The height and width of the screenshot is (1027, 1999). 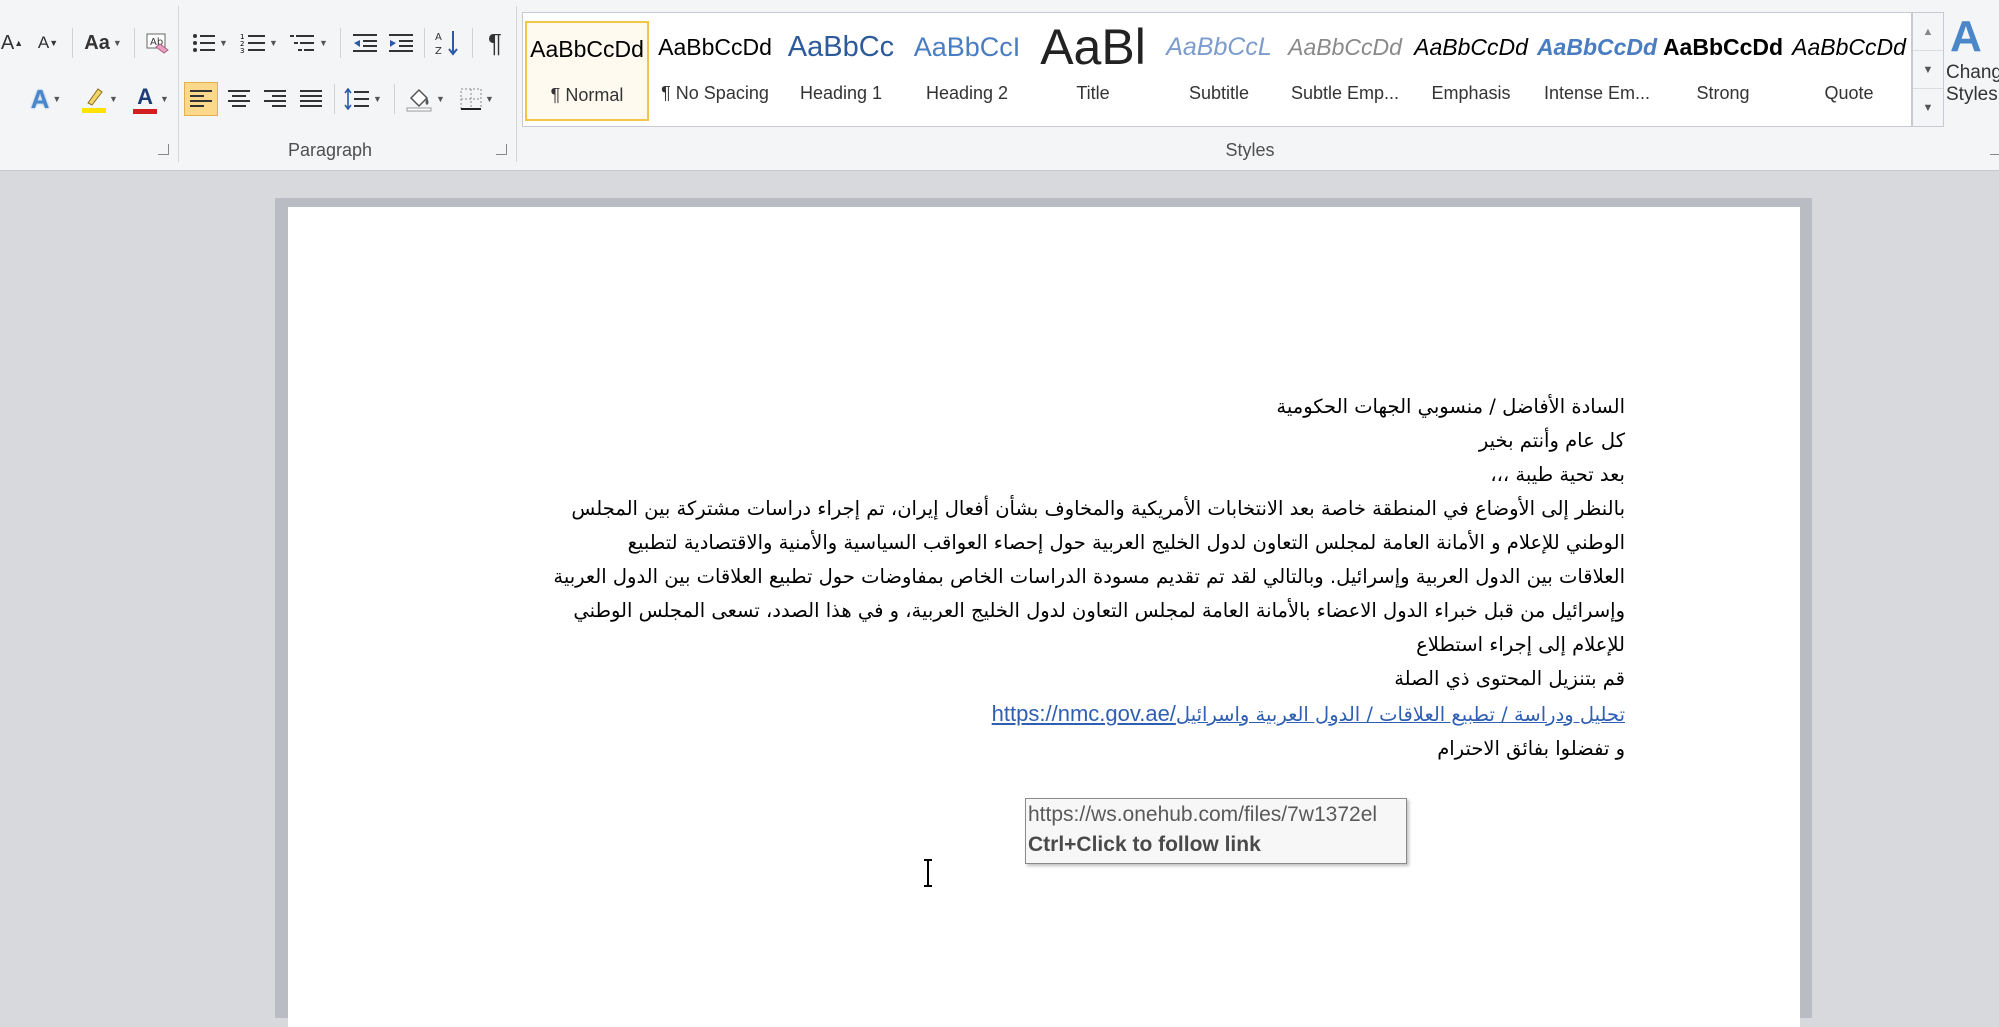 I want to click on change-styles-label-2: Styles, so click(x=1972, y=94).